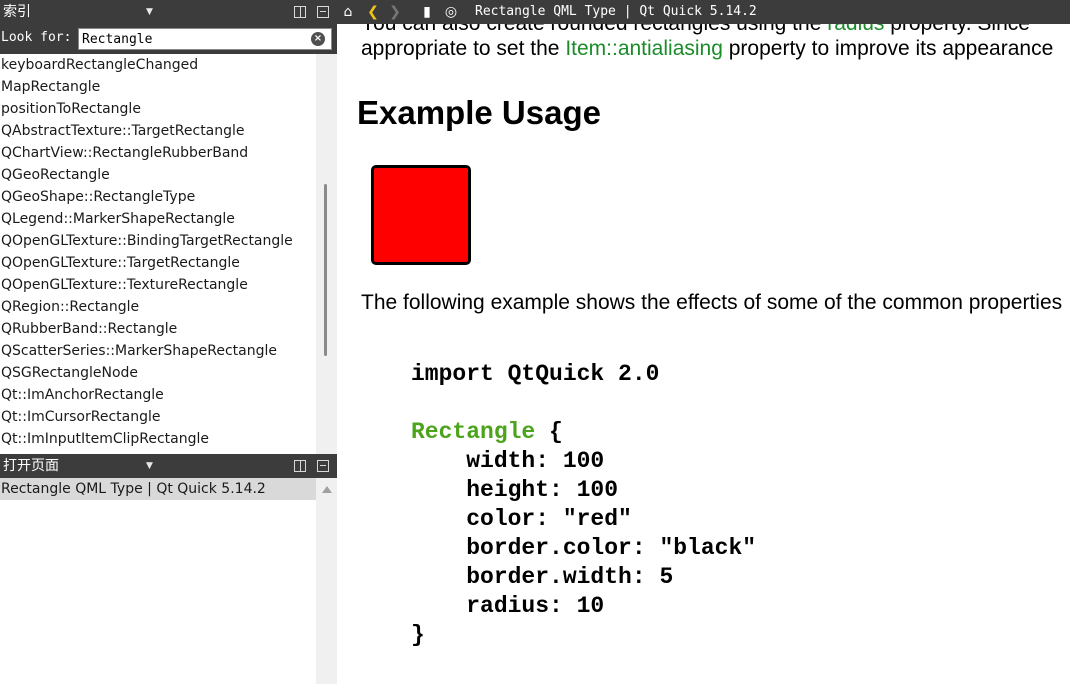 The image size is (1070, 684). I want to click on index-list-item: QOpenGLTexture::TargetRectangle, so click(158, 263).